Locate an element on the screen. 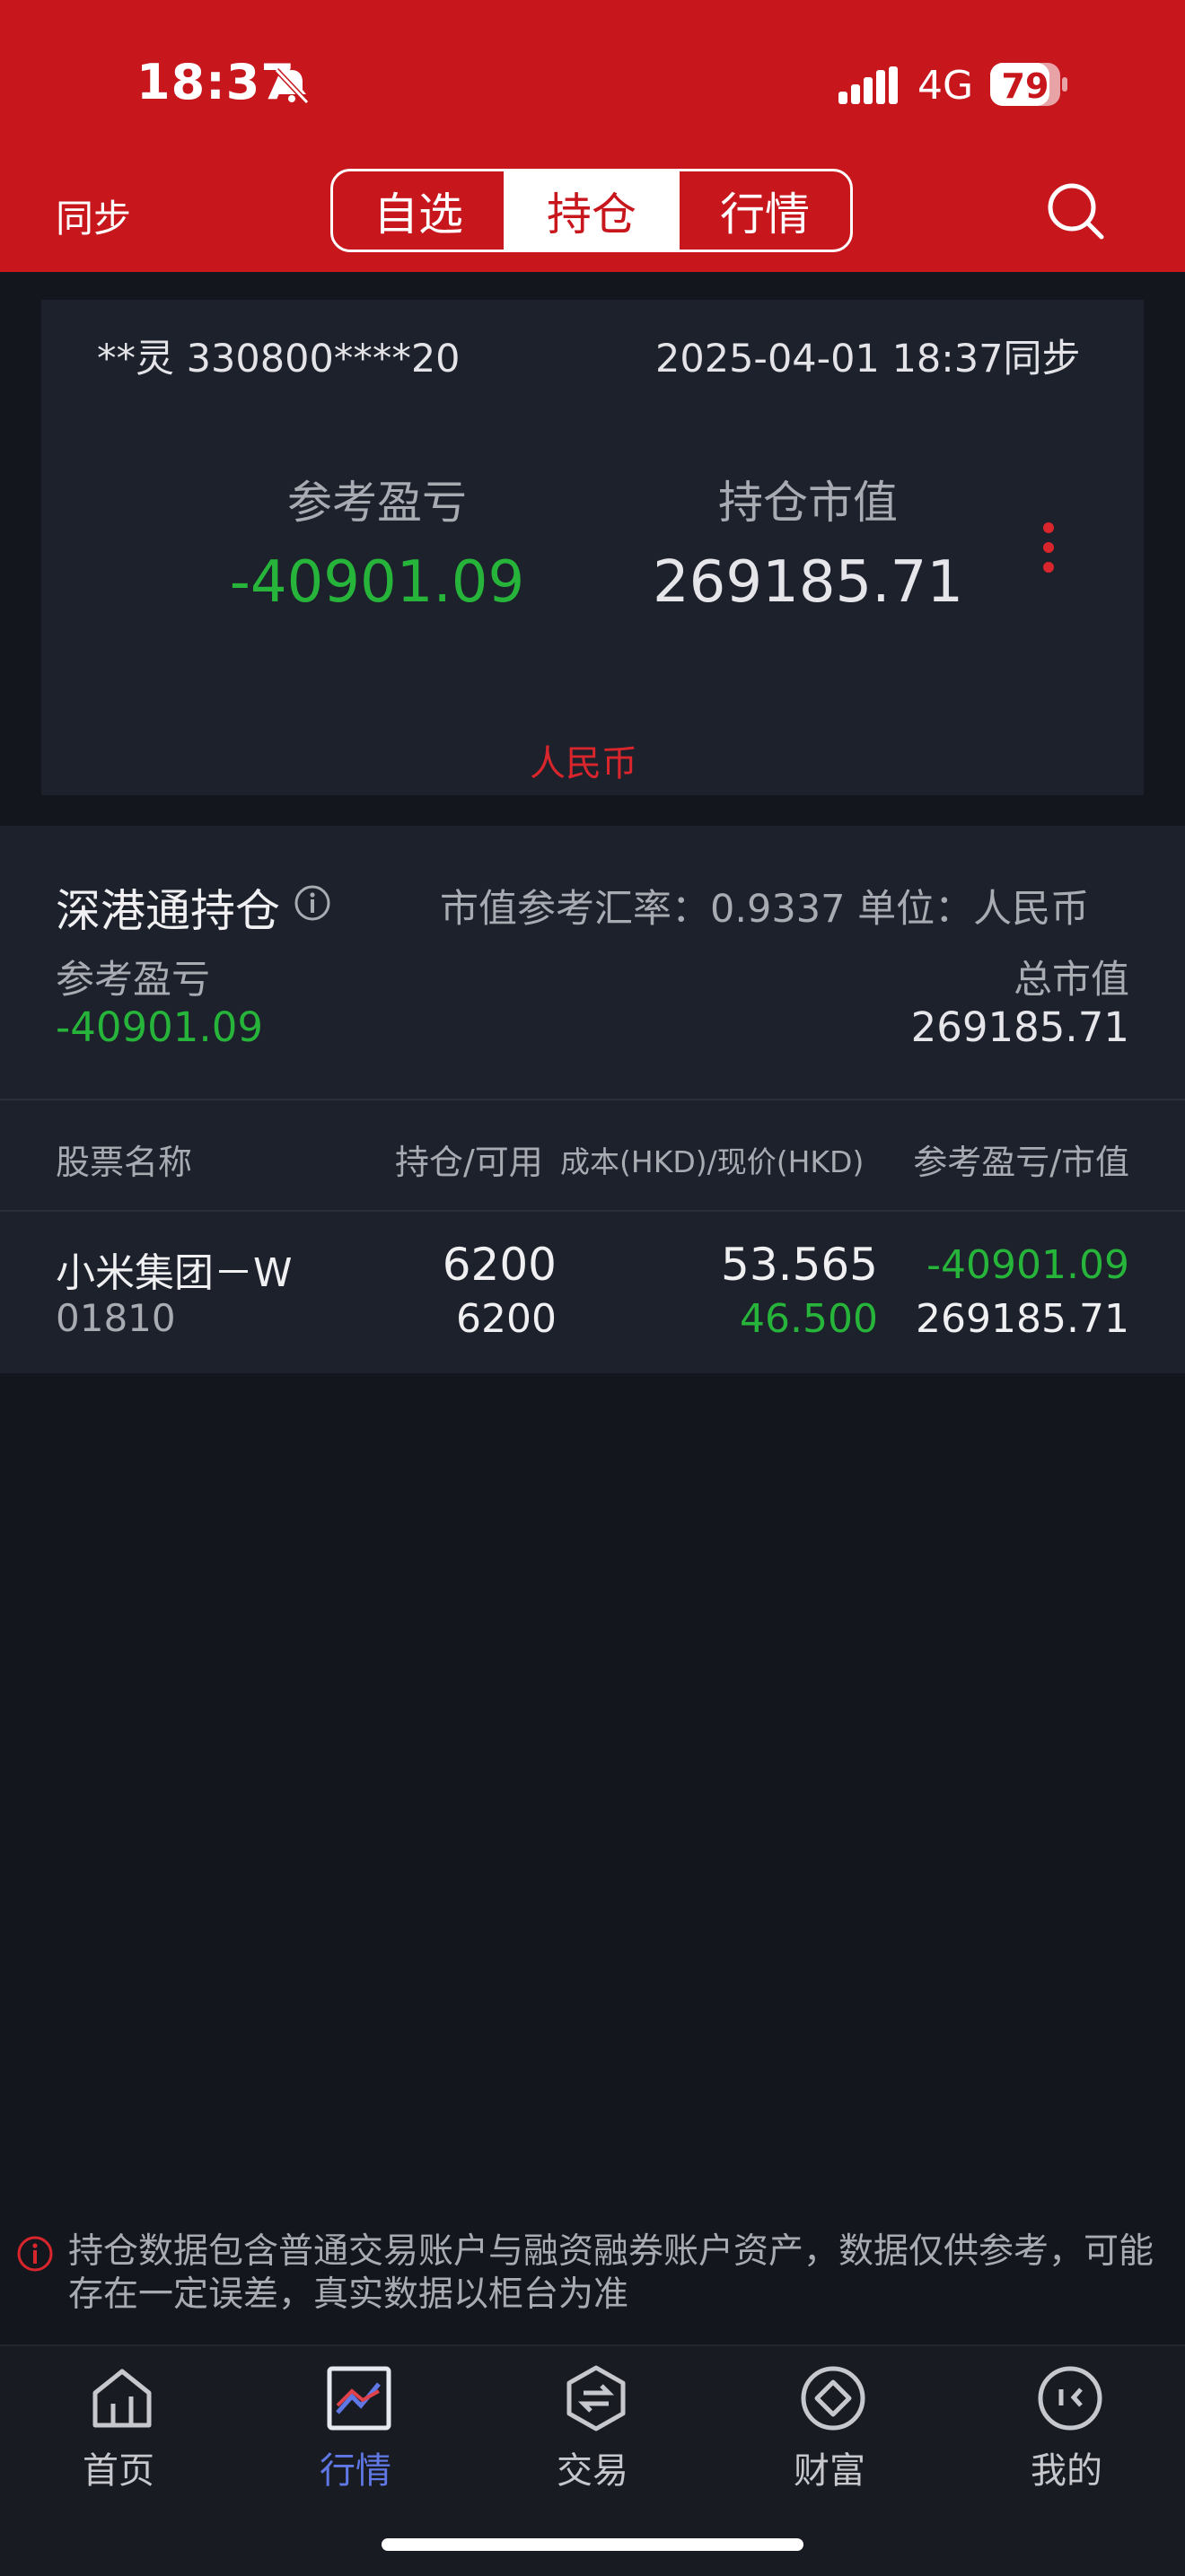 The height and width of the screenshot is (2576, 1185). tab-label: 我的 is located at coordinates (1066, 2471).